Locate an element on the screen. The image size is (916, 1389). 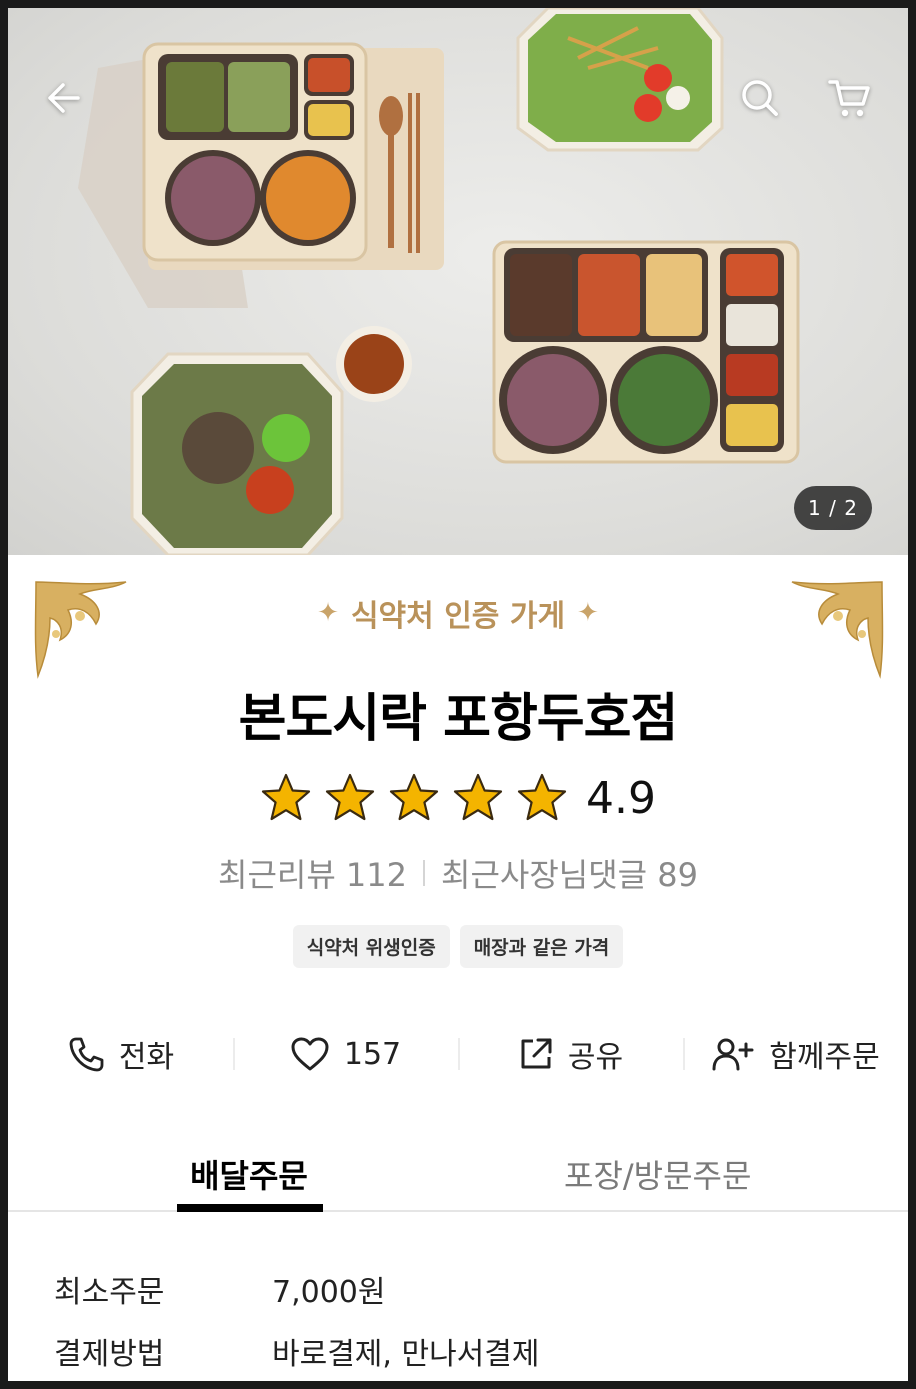
heart-icon is located at coordinates (310, 1054).